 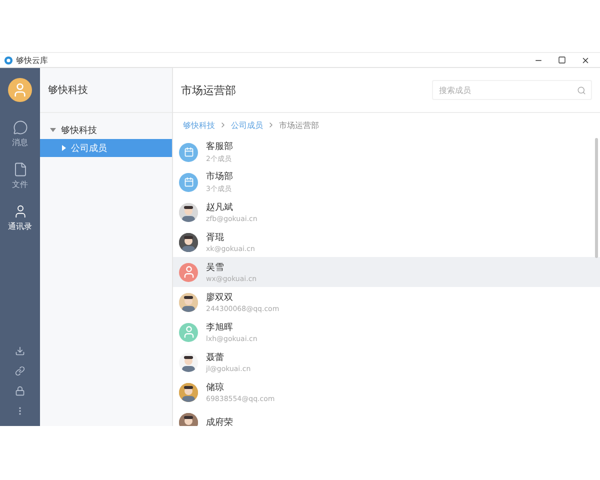 What do you see at coordinates (20, 351) in the screenshot?
I see `download-icon` at bounding box center [20, 351].